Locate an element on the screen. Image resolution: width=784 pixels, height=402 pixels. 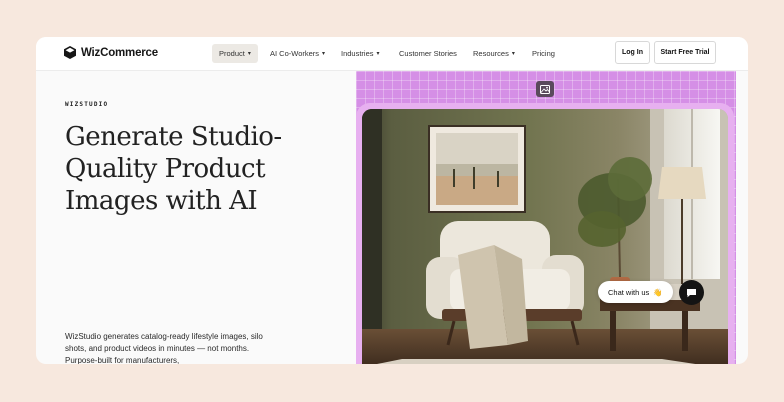
nav-product: Product ▾ is located at coordinates (235, 53).